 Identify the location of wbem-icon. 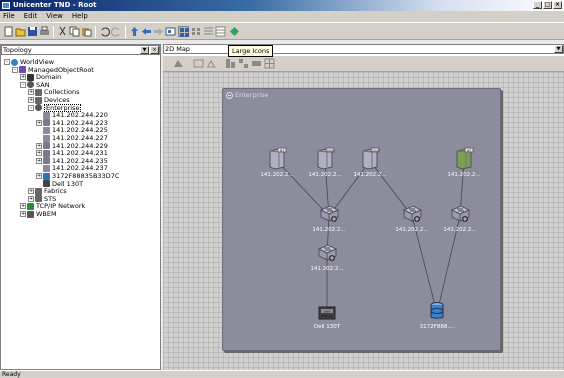
(30, 214).